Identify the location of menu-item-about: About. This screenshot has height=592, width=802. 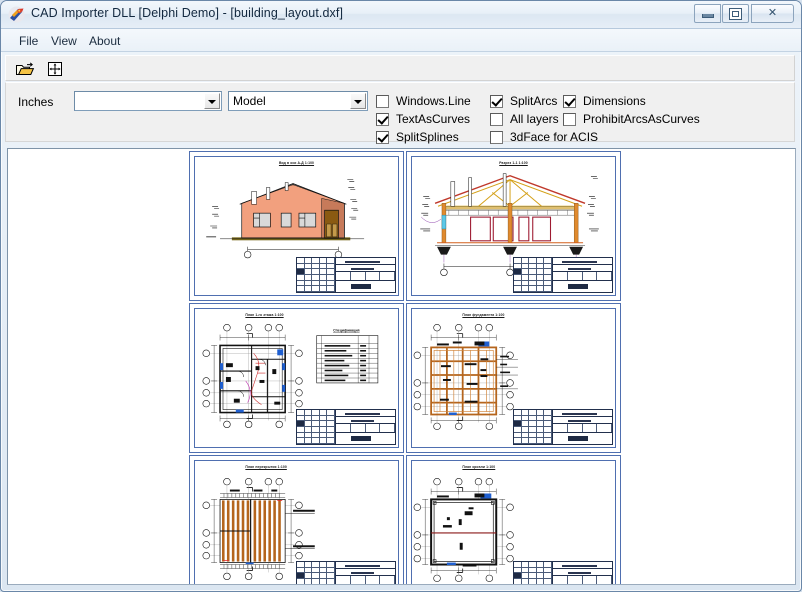
(104, 41).